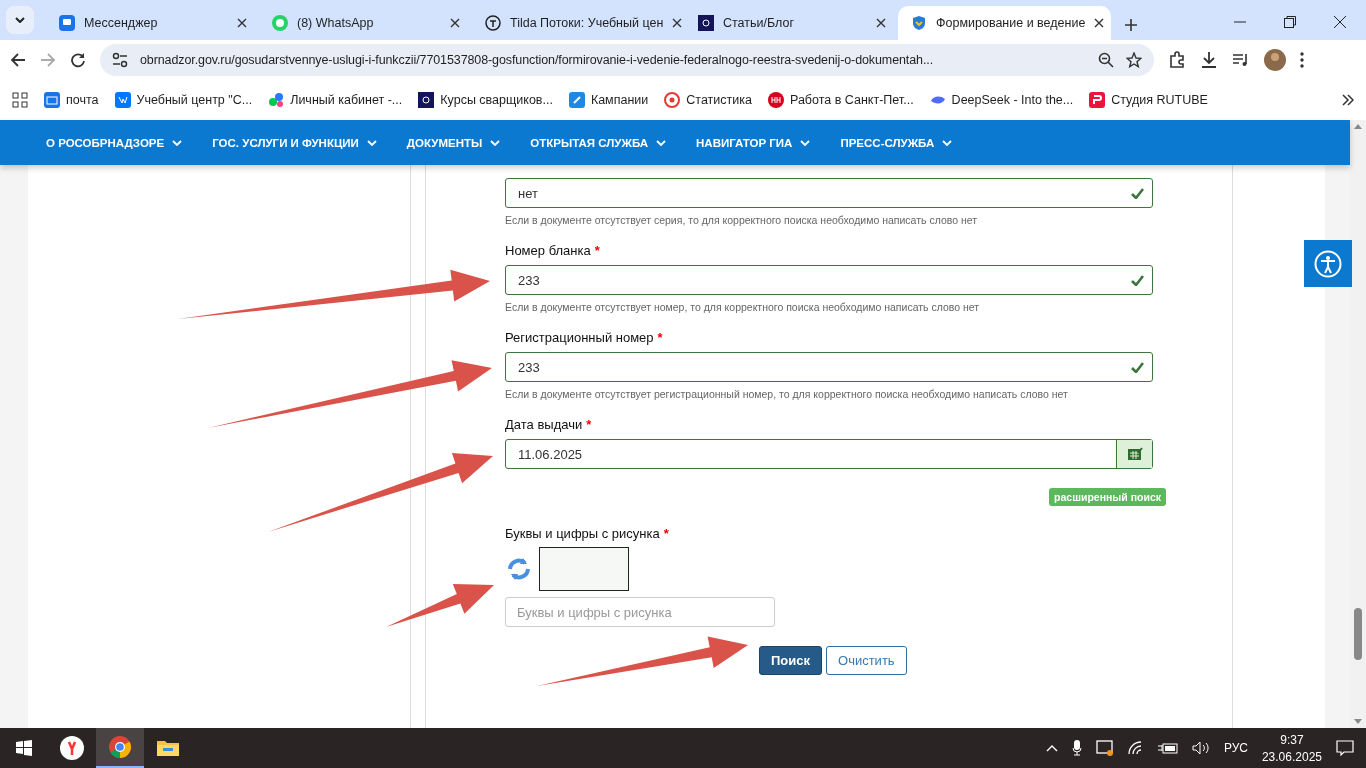 The height and width of the screenshot is (768, 1366). I want to click on browser-tab: Статьи/Блог, so click(791, 23).